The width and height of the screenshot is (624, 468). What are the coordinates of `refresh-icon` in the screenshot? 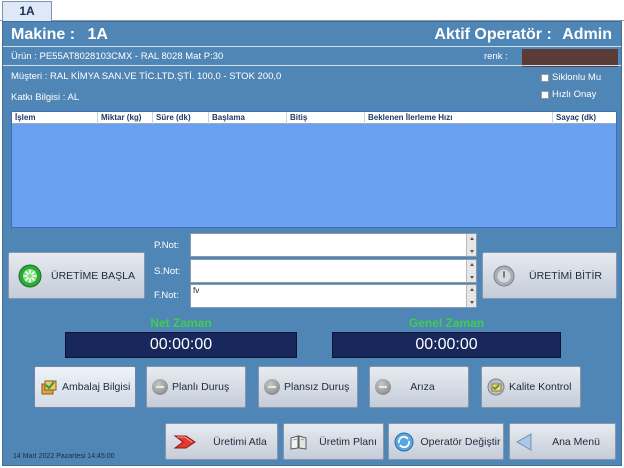 It's located at (404, 442).